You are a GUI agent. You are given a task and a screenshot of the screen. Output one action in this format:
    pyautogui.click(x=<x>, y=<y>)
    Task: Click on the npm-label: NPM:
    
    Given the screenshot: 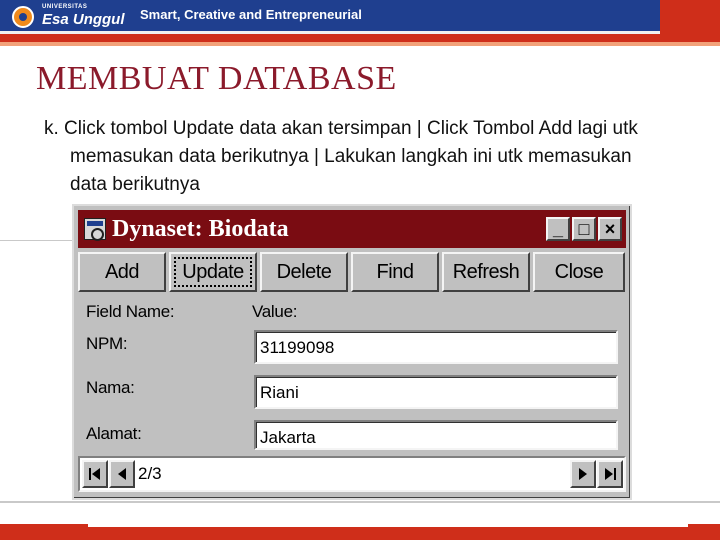 What is the action you would take?
    pyautogui.click(x=107, y=343)
    